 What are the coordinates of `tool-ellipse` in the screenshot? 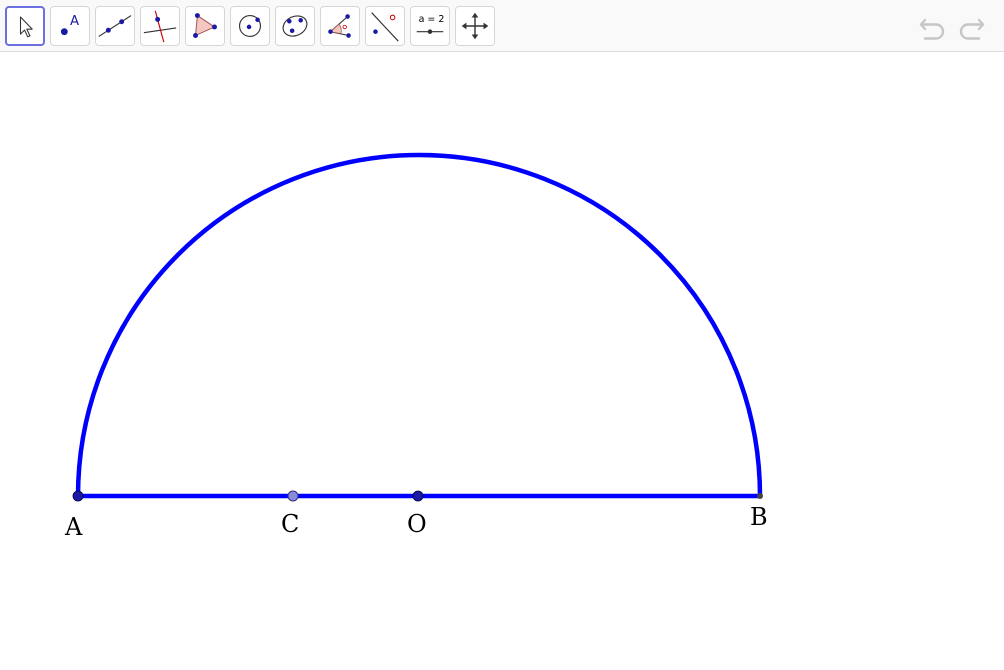 It's located at (295, 26).